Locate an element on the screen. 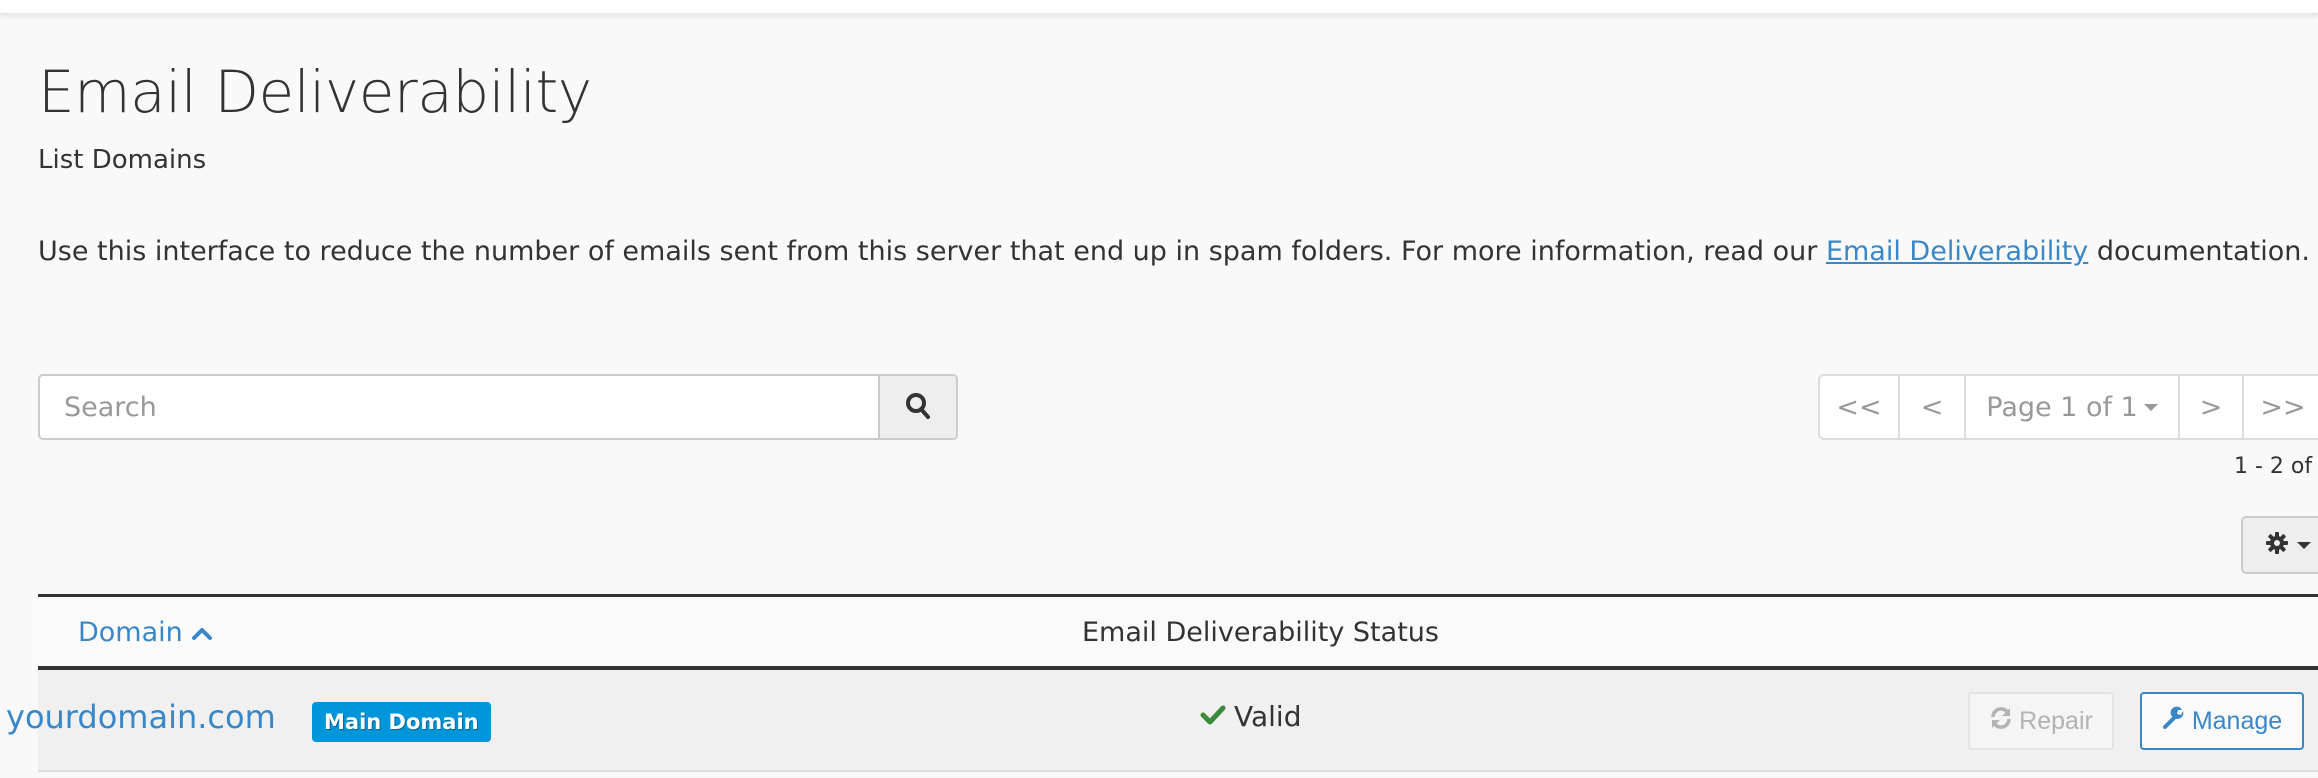 The height and width of the screenshot is (778, 2318). previous-page-button: < is located at coordinates (1933, 407).